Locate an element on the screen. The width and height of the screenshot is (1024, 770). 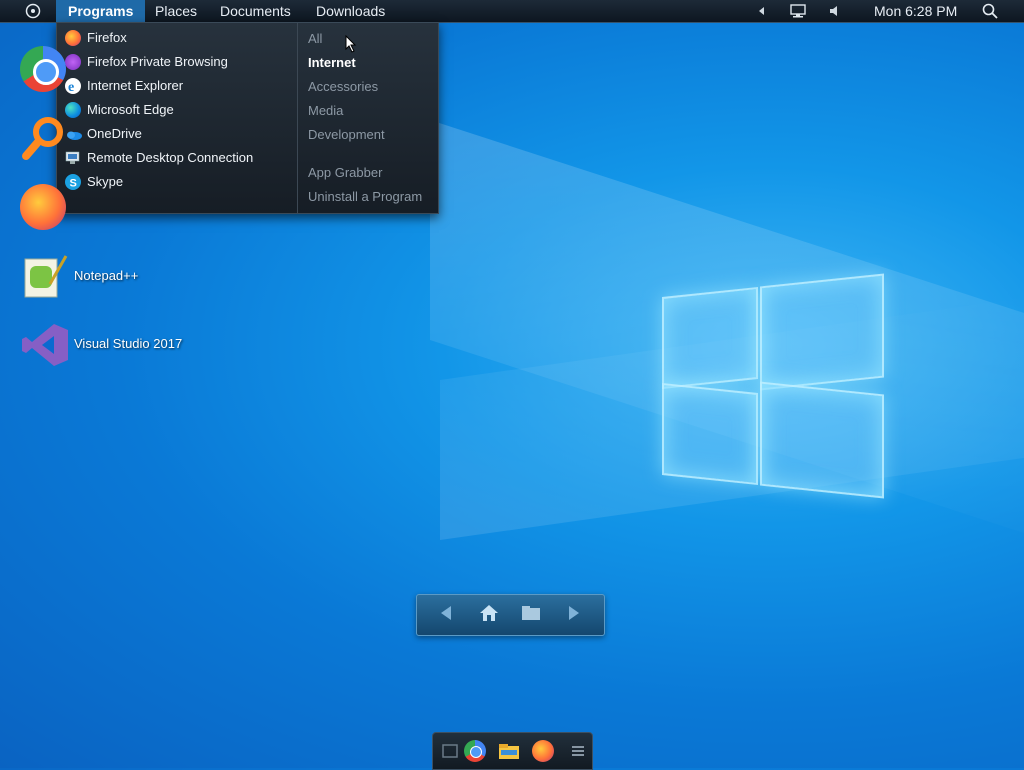
folder-icon is located at coordinates (531, 615).